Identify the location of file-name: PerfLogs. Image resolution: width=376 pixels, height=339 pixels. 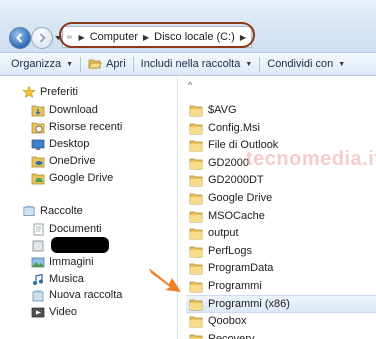
(230, 251).